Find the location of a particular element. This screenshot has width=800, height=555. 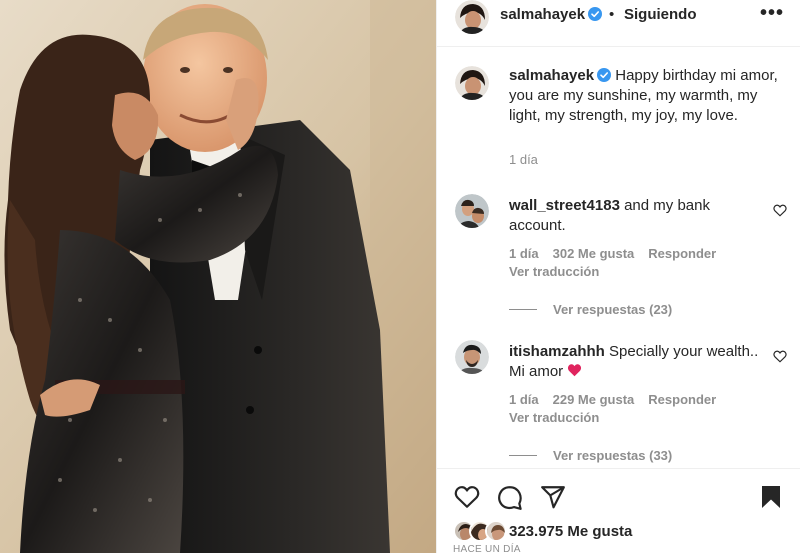

red-heart-emoji-icon is located at coordinates (575, 370).